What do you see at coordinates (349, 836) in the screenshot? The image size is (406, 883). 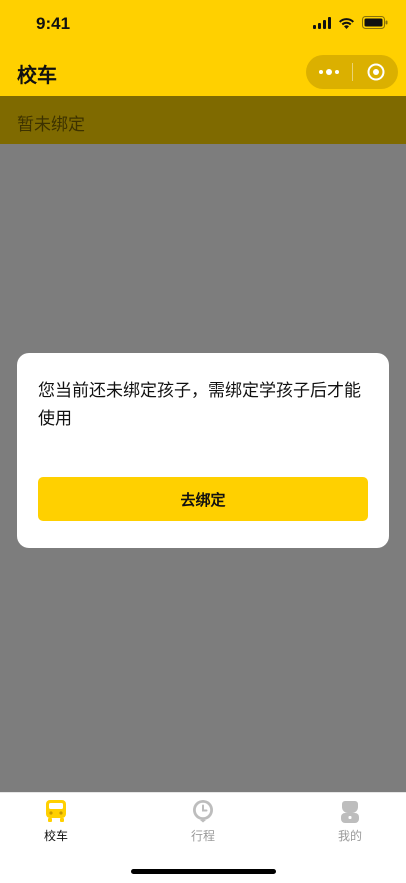 I see `tab-label-mine: 我的` at bounding box center [349, 836].